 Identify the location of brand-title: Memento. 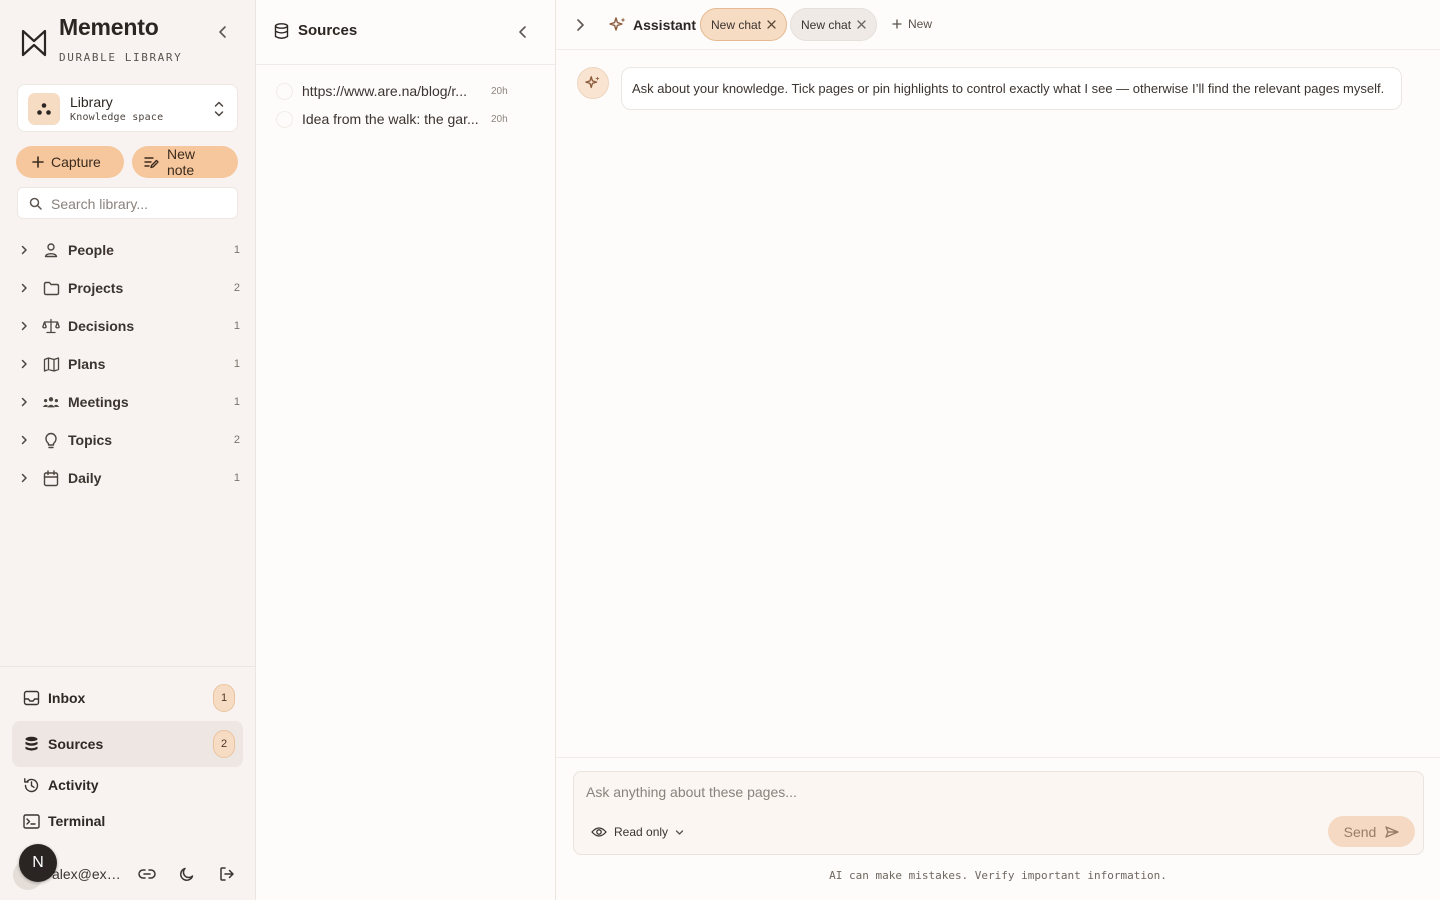
(109, 27).